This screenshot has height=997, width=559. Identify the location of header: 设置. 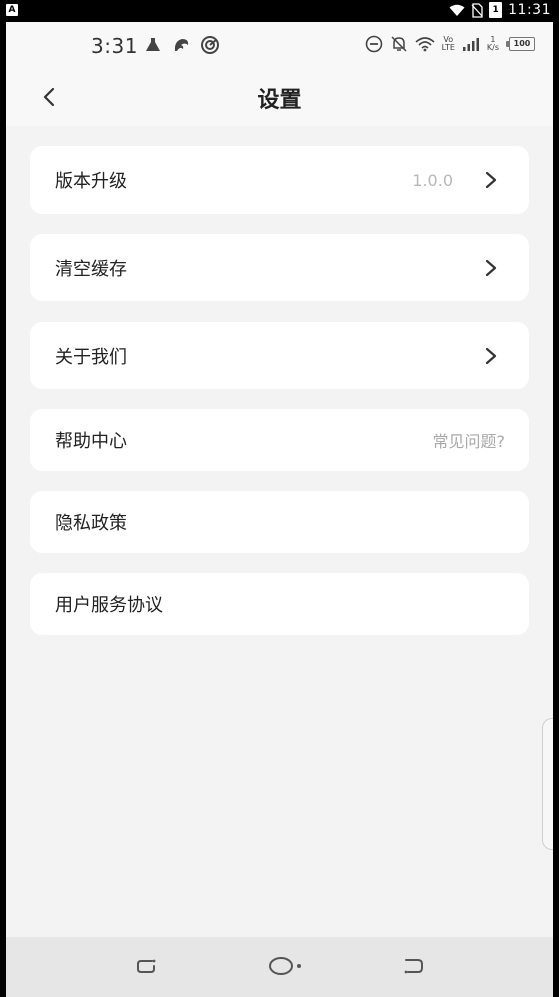
(279, 98).